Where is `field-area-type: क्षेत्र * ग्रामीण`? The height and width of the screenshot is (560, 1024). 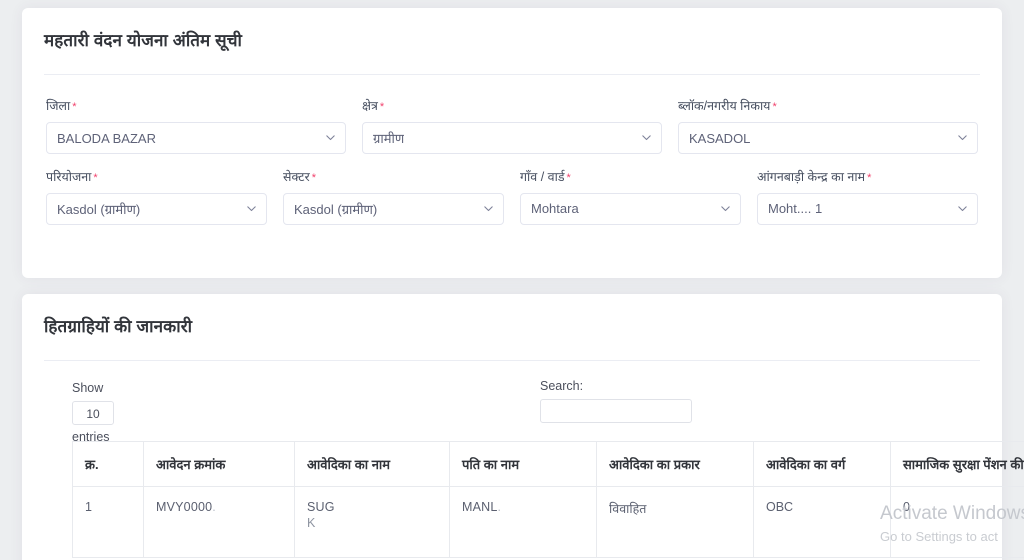
field-area-type: क्षेत्र * ग्रामीण is located at coordinates (512, 126).